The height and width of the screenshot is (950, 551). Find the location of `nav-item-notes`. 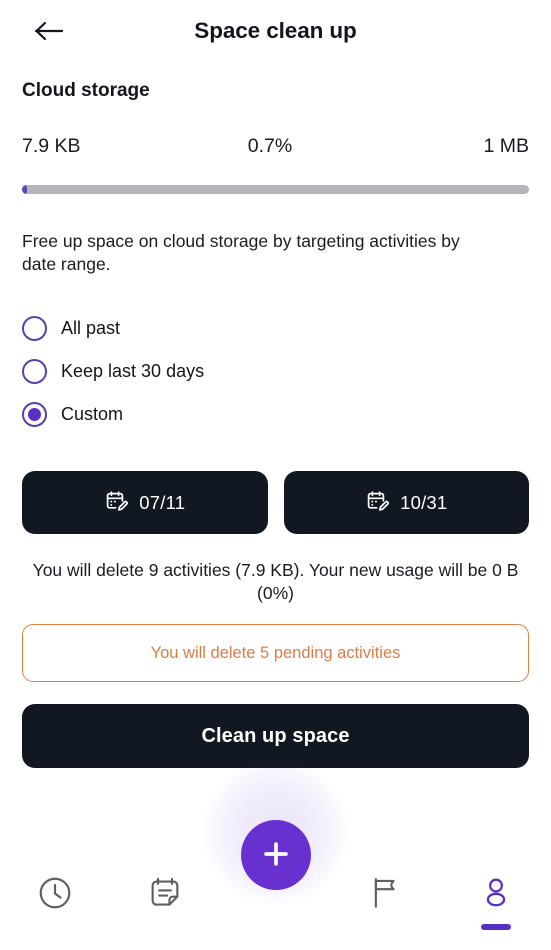

nav-item-notes is located at coordinates (165, 895).